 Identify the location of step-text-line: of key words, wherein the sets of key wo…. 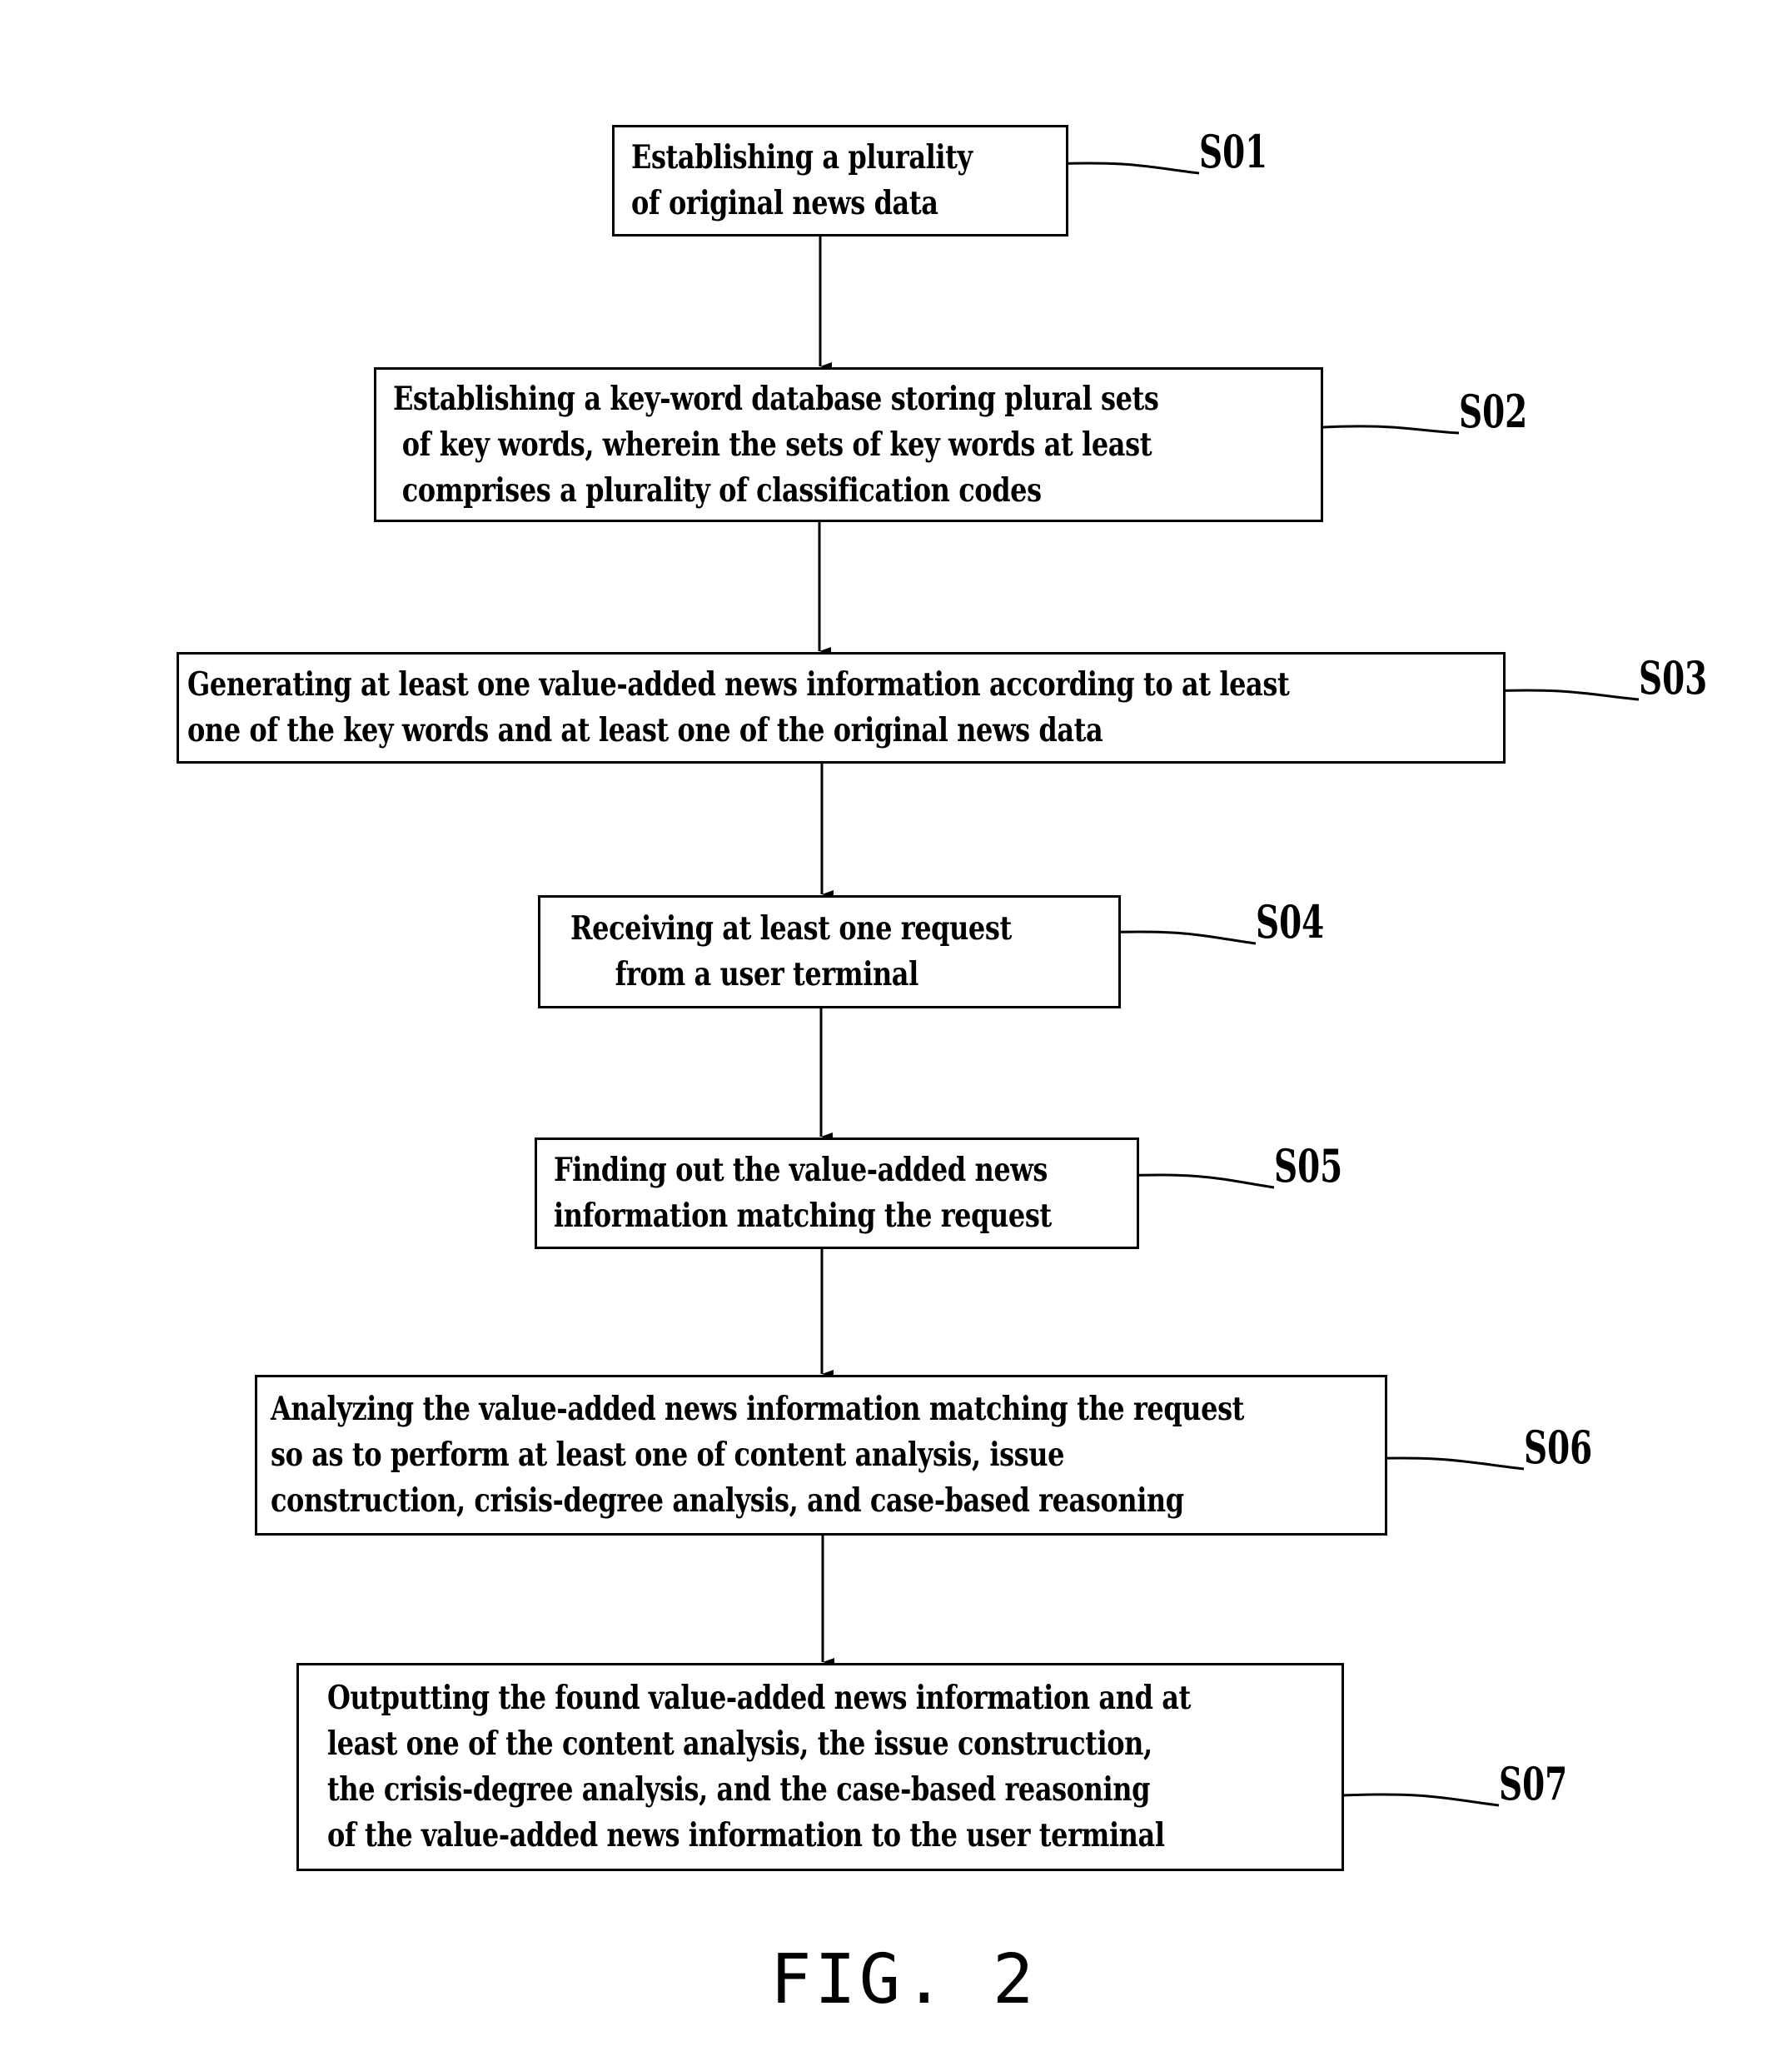
(773, 444).